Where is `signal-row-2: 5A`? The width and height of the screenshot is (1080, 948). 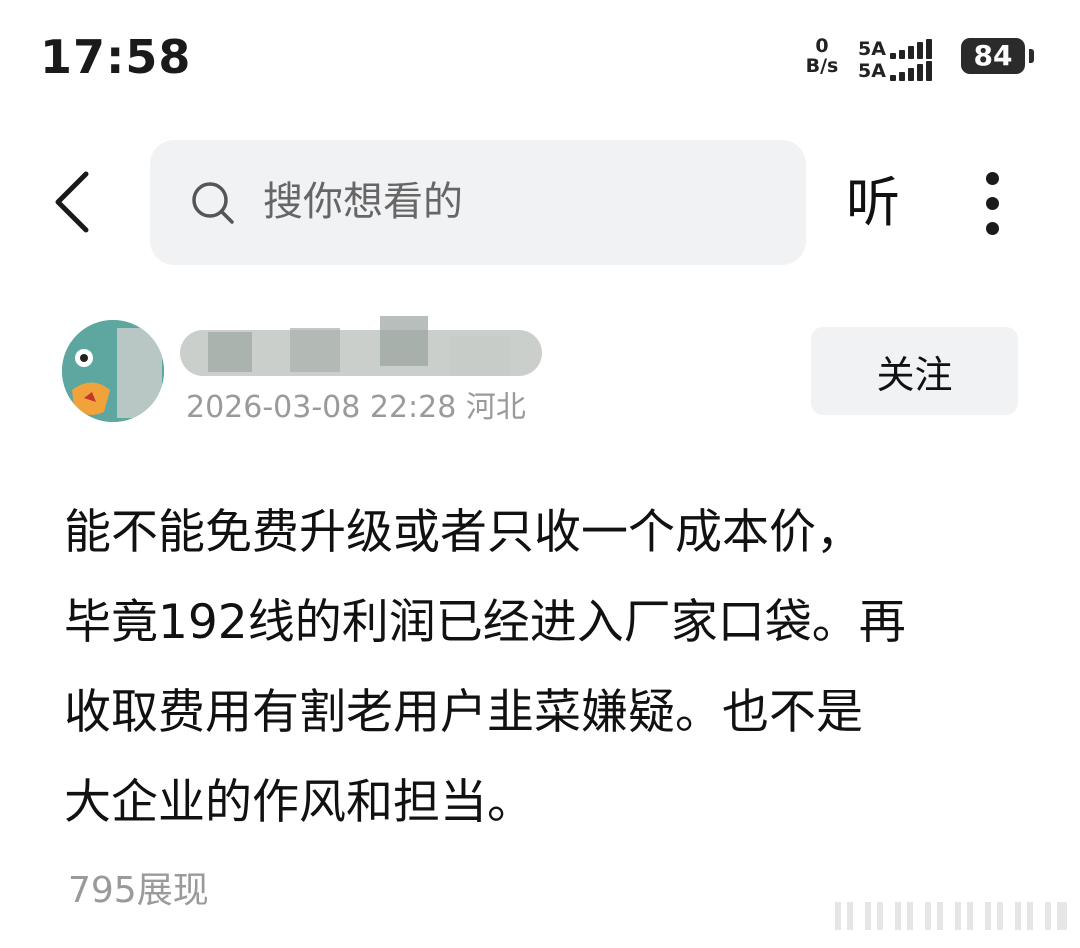
signal-row-2: 5A is located at coordinates (895, 70).